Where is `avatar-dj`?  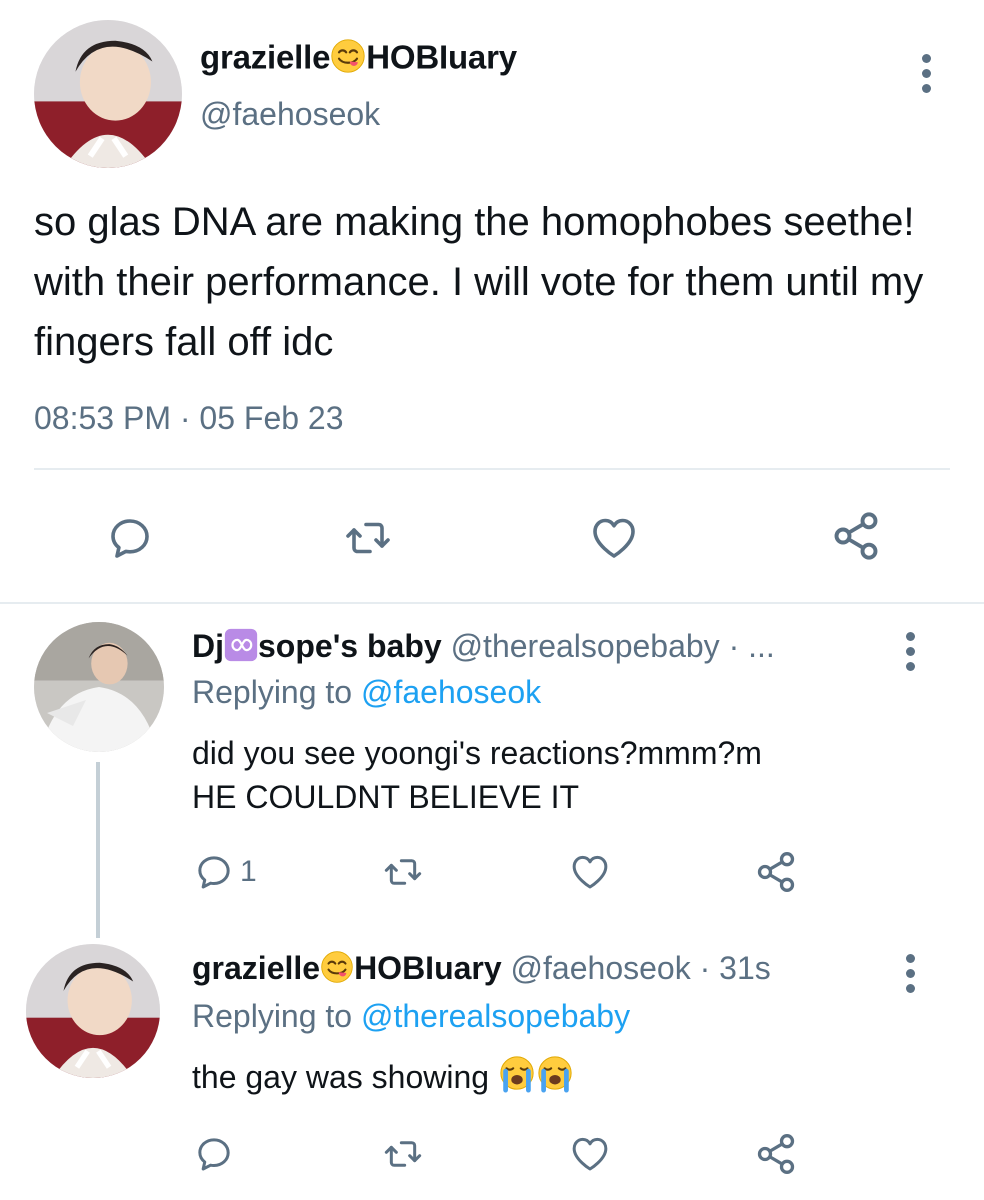 avatar-dj is located at coordinates (99, 687).